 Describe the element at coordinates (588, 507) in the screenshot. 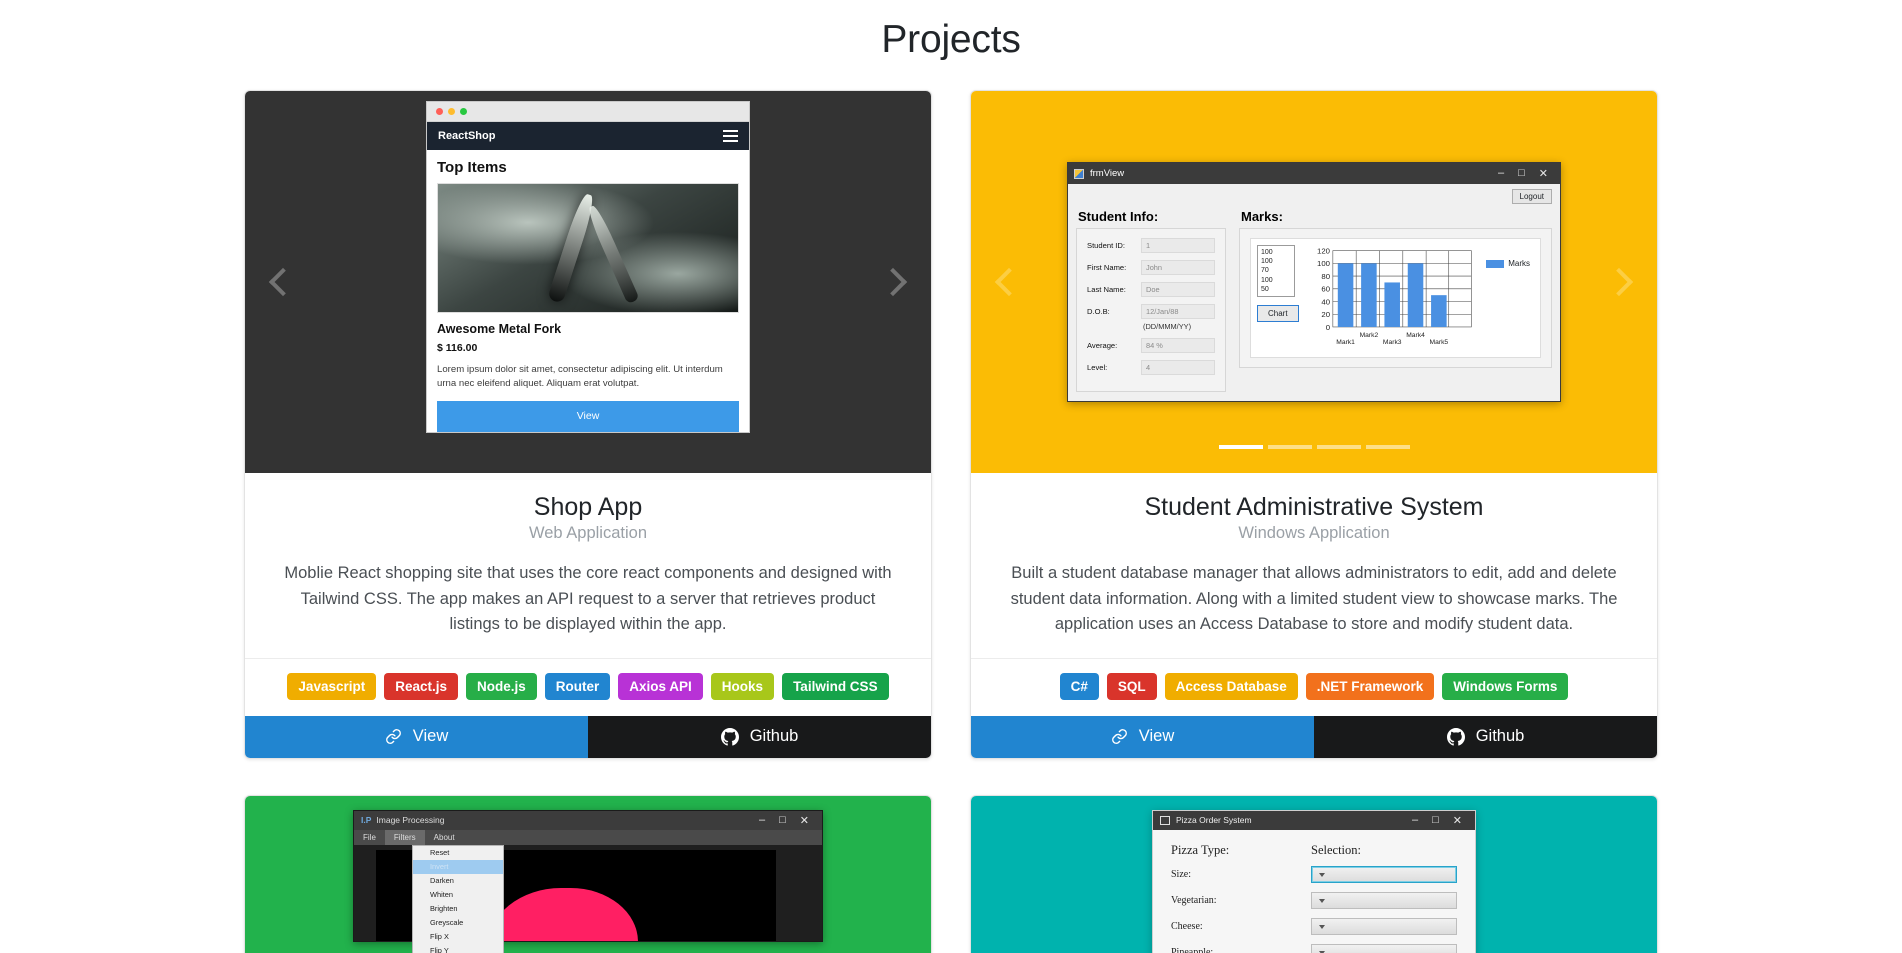

I see `project-title: Shop App` at that location.